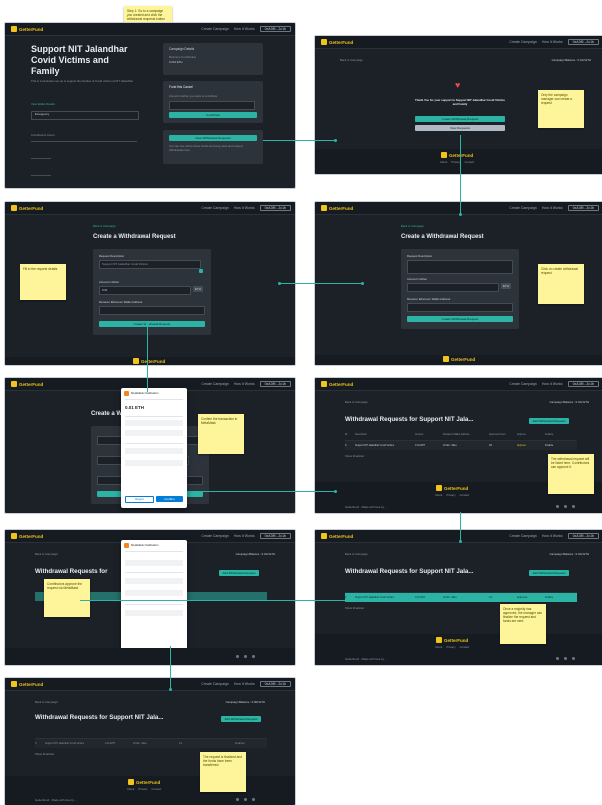  I want to click on wallet-title: MetaMask Notification, so click(145, 393).